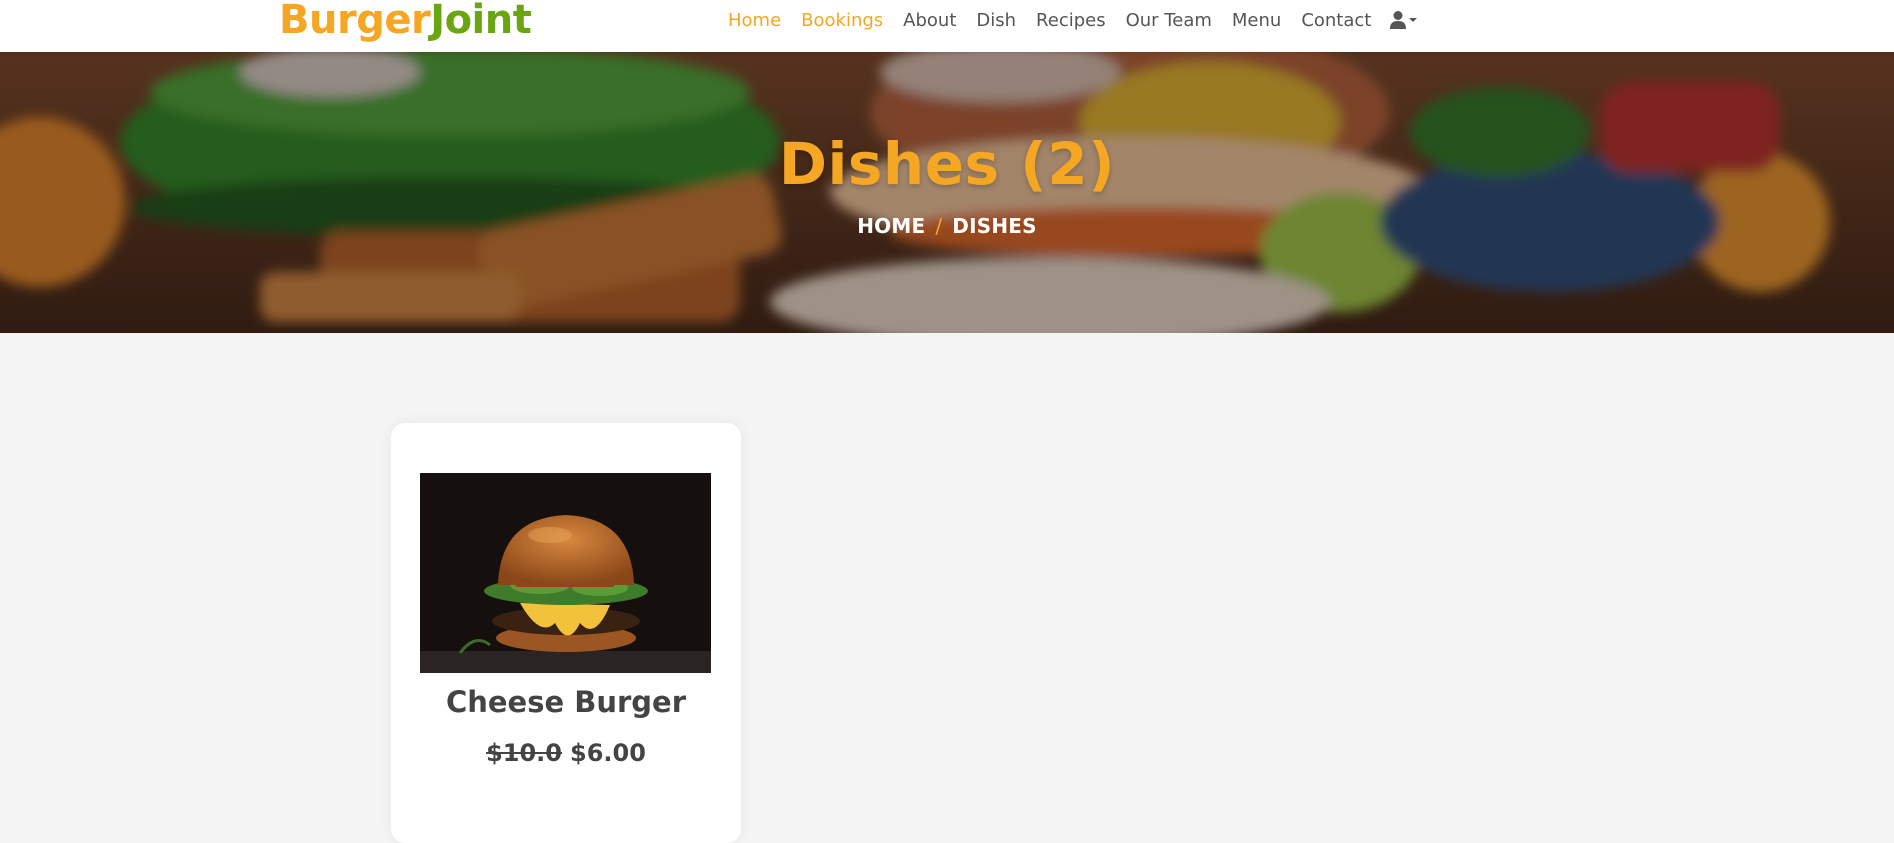 This screenshot has width=1894, height=843. I want to click on user-menu-dropdown, so click(1404, 20).